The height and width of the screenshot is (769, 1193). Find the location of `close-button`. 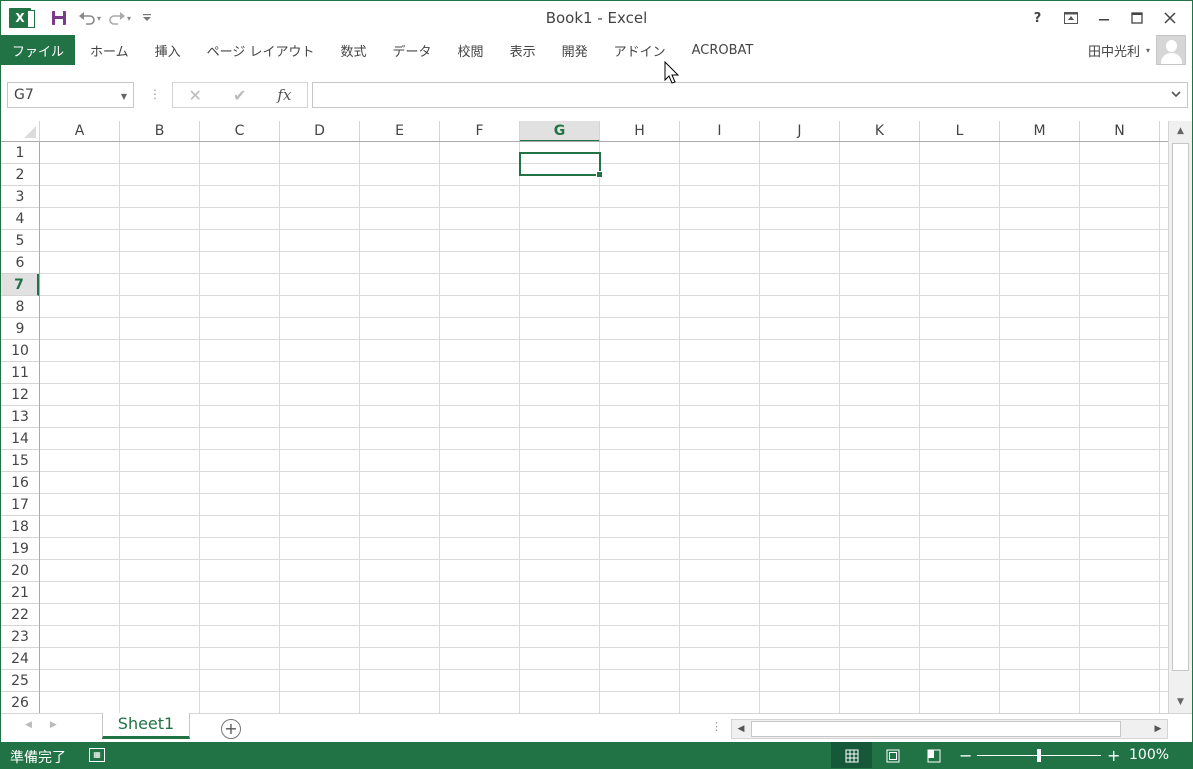

close-button is located at coordinates (1169, 18).